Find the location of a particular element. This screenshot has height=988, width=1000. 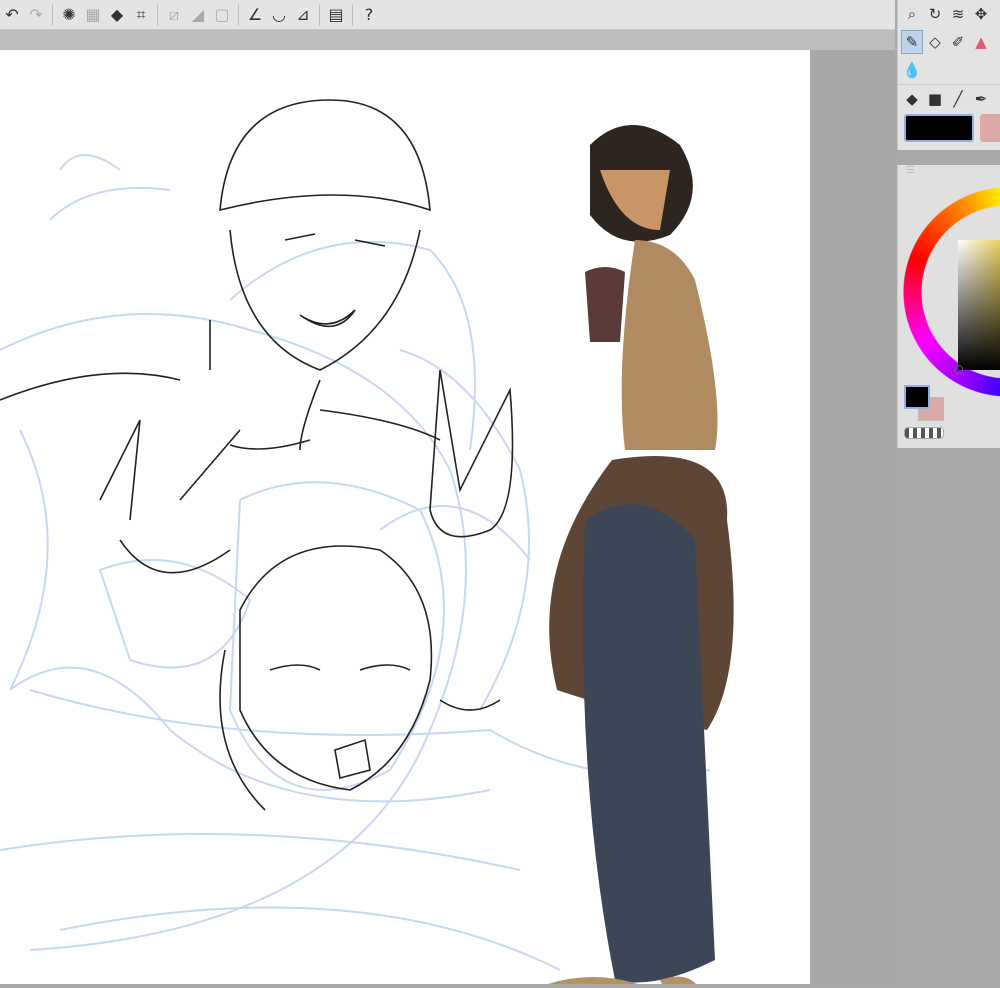

zoom-icon: ⌕ is located at coordinates (912, 14).